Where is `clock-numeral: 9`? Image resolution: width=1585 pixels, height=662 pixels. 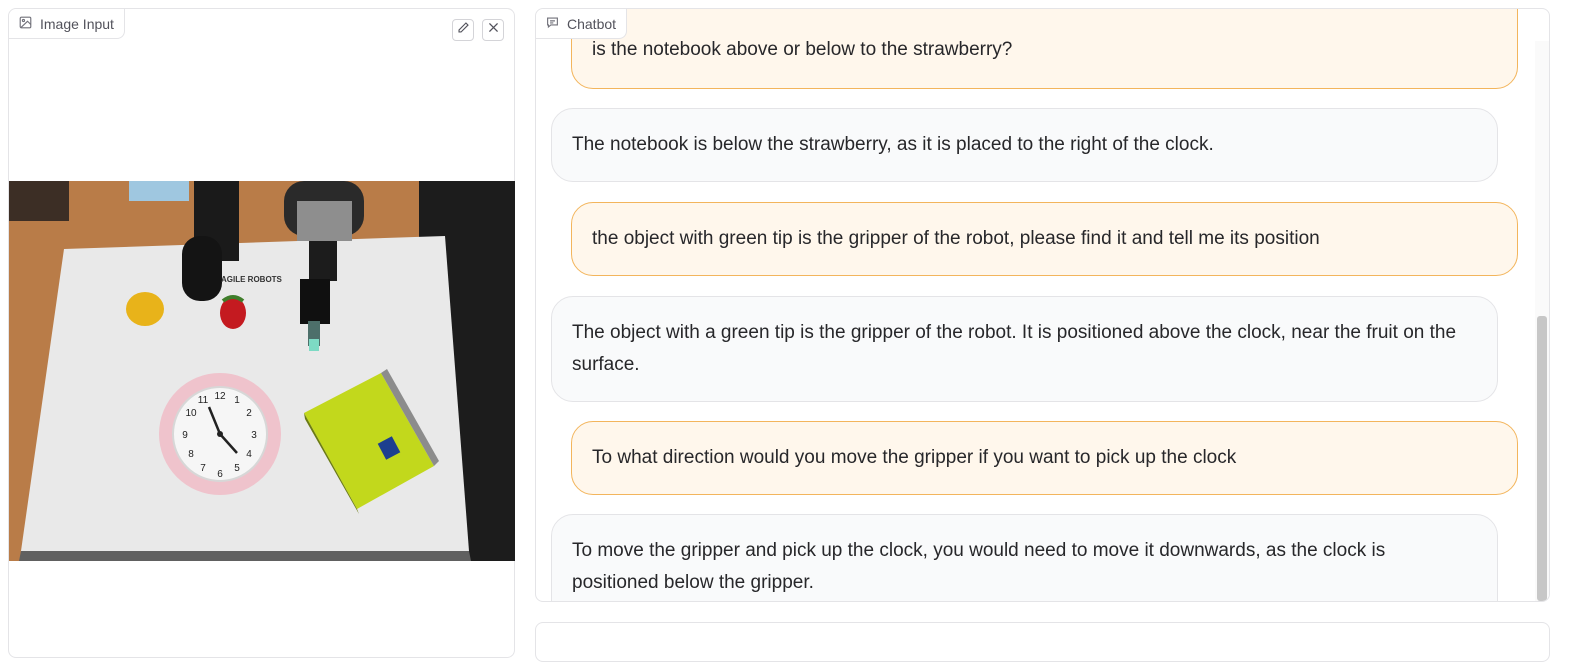
clock-numeral: 9 is located at coordinates (185, 435).